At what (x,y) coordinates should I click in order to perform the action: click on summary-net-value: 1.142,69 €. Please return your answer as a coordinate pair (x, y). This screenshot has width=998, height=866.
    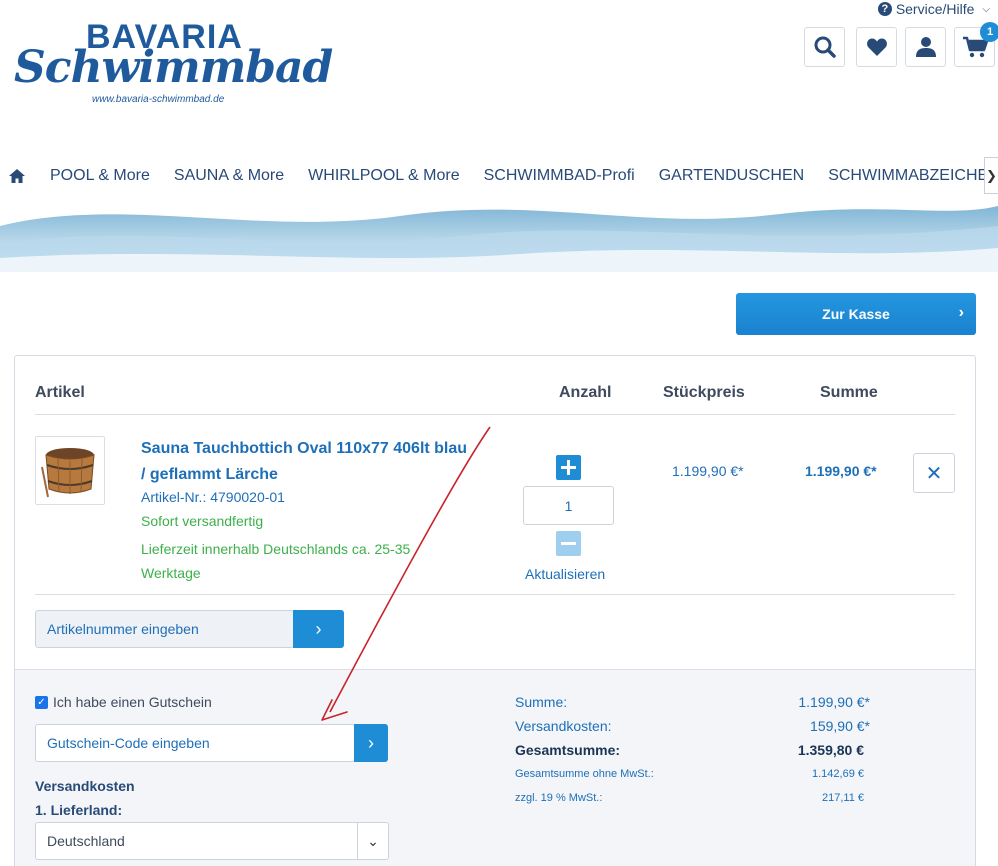
    Looking at the image, I should click on (838, 774).